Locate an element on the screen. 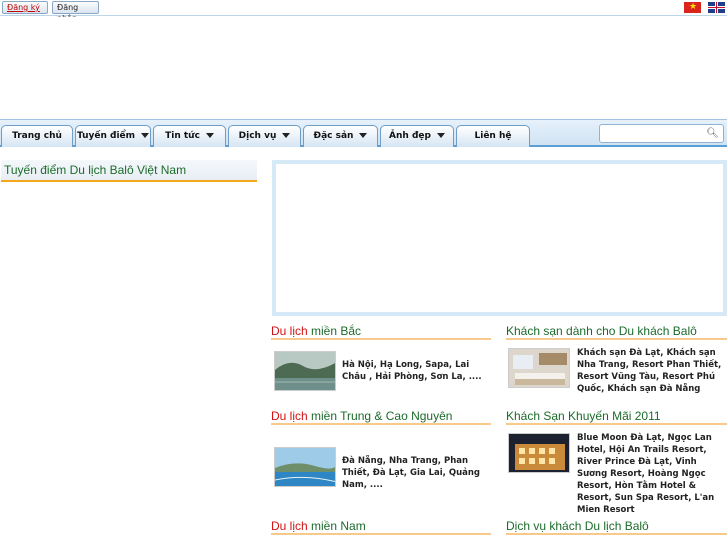 The image size is (727, 545). nav-specialties: Đặc sản is located at coordinates (340, 136).